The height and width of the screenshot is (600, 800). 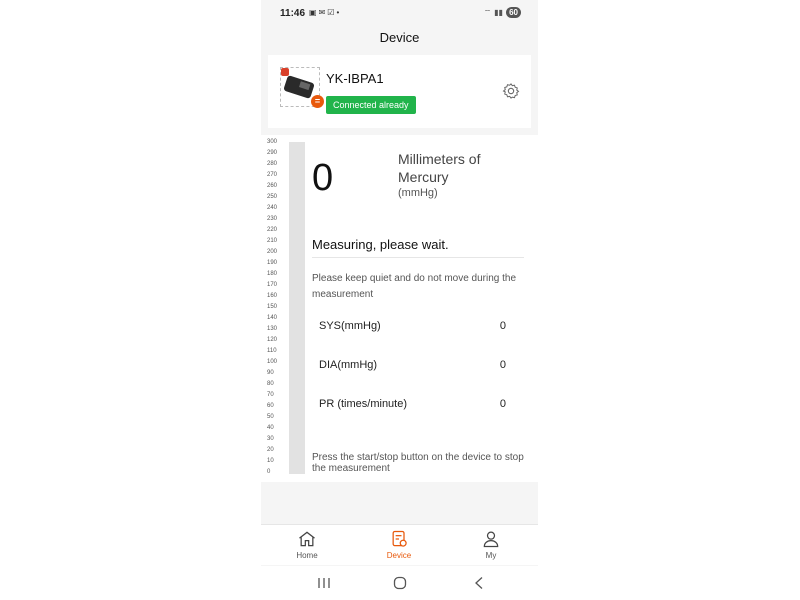 I want to click on reading-label: SYS(mmHg), so click(x=350, y=326).